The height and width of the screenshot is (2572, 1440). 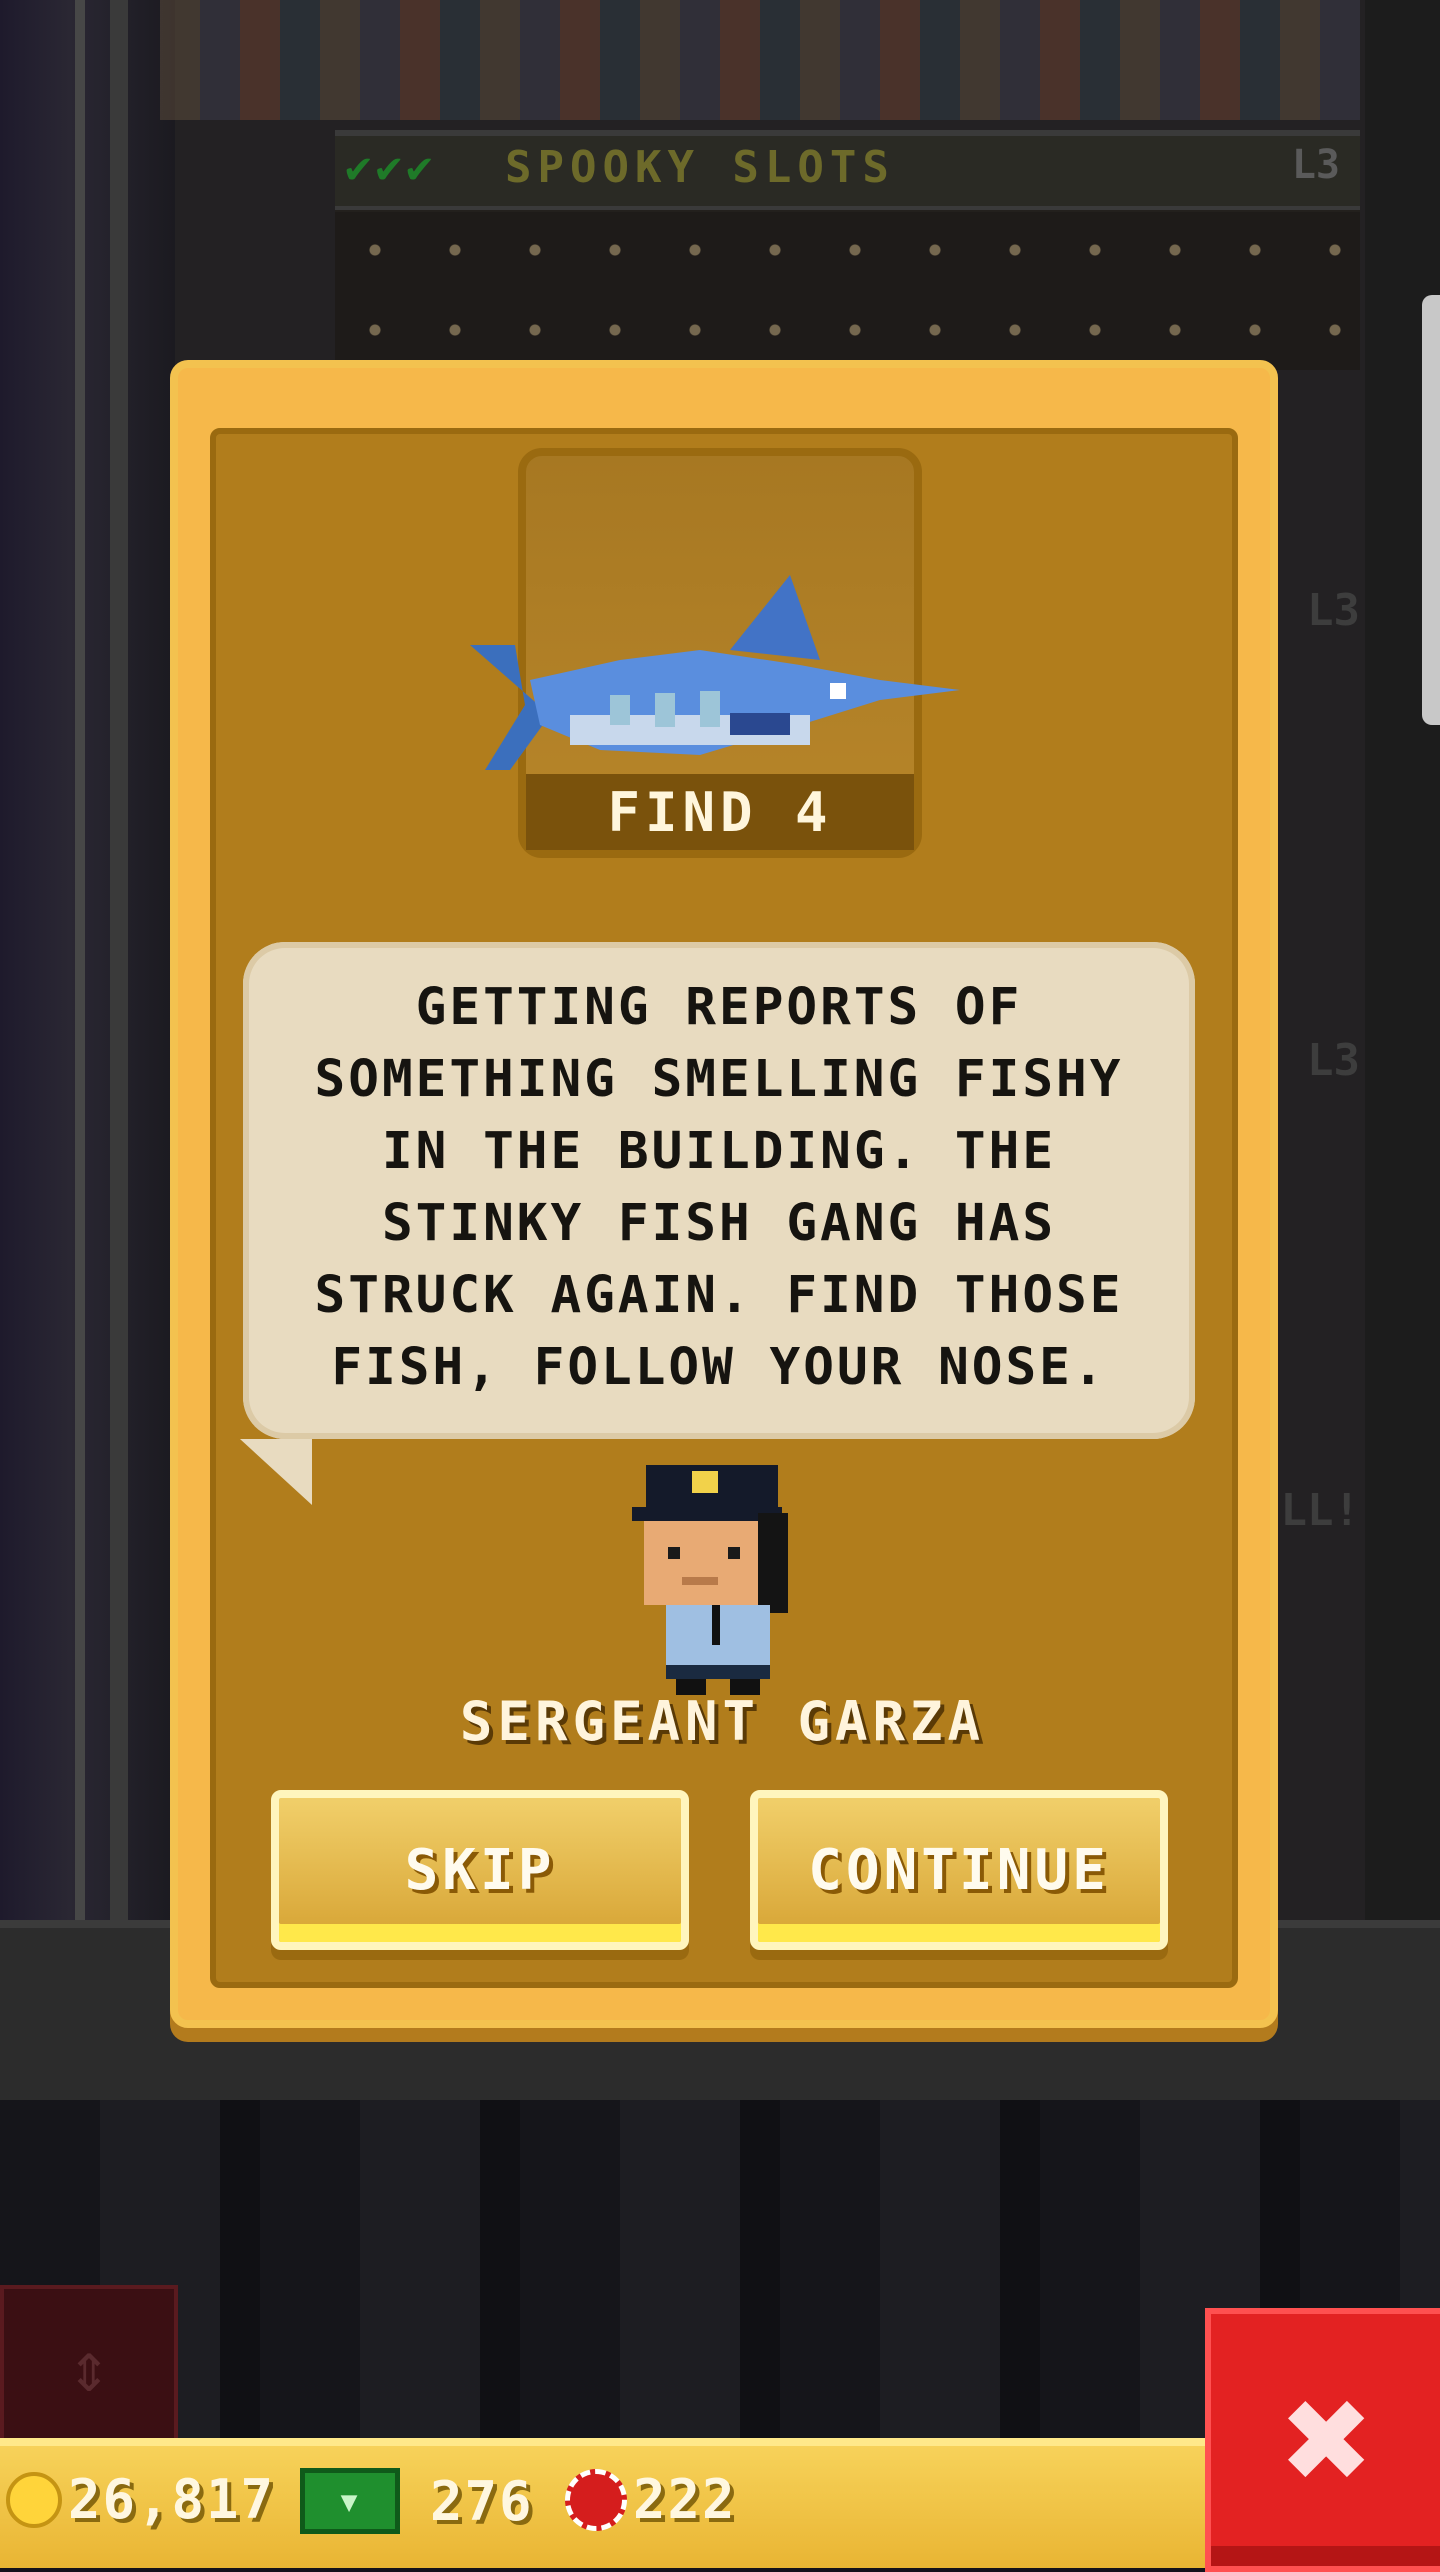 What do you see at coordinates (391, 167) in the screenshot?
I see `floor-check-icons: ✔✔✔` at bounding box center [391, 167].